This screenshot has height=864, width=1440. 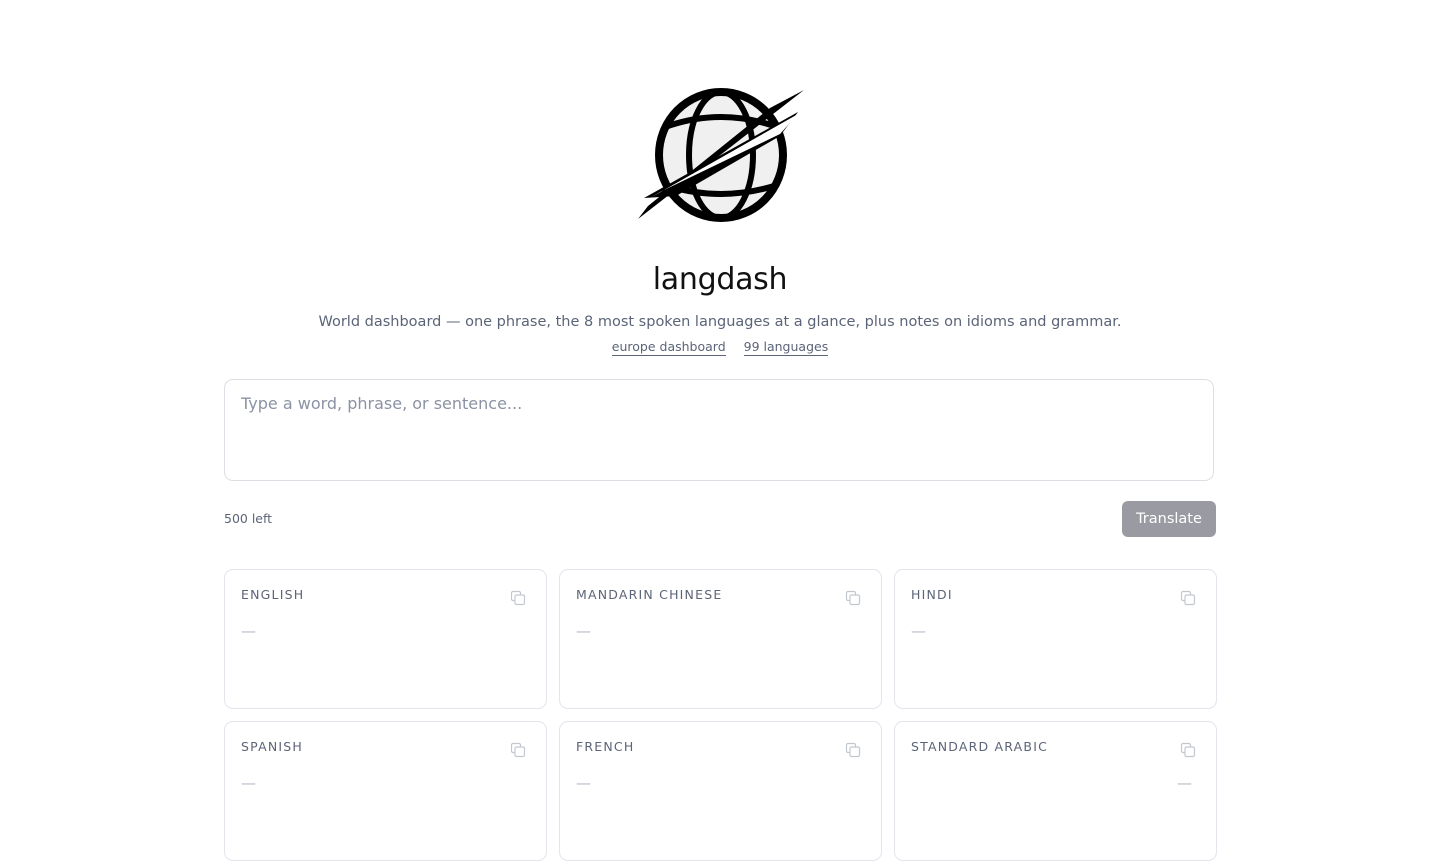 What do you see at coordinates (720, 639) in the screenshot?
I see `language-card-mandarin-chinese: MANDARIN CHINESE —` at bounding box center [720, 639].